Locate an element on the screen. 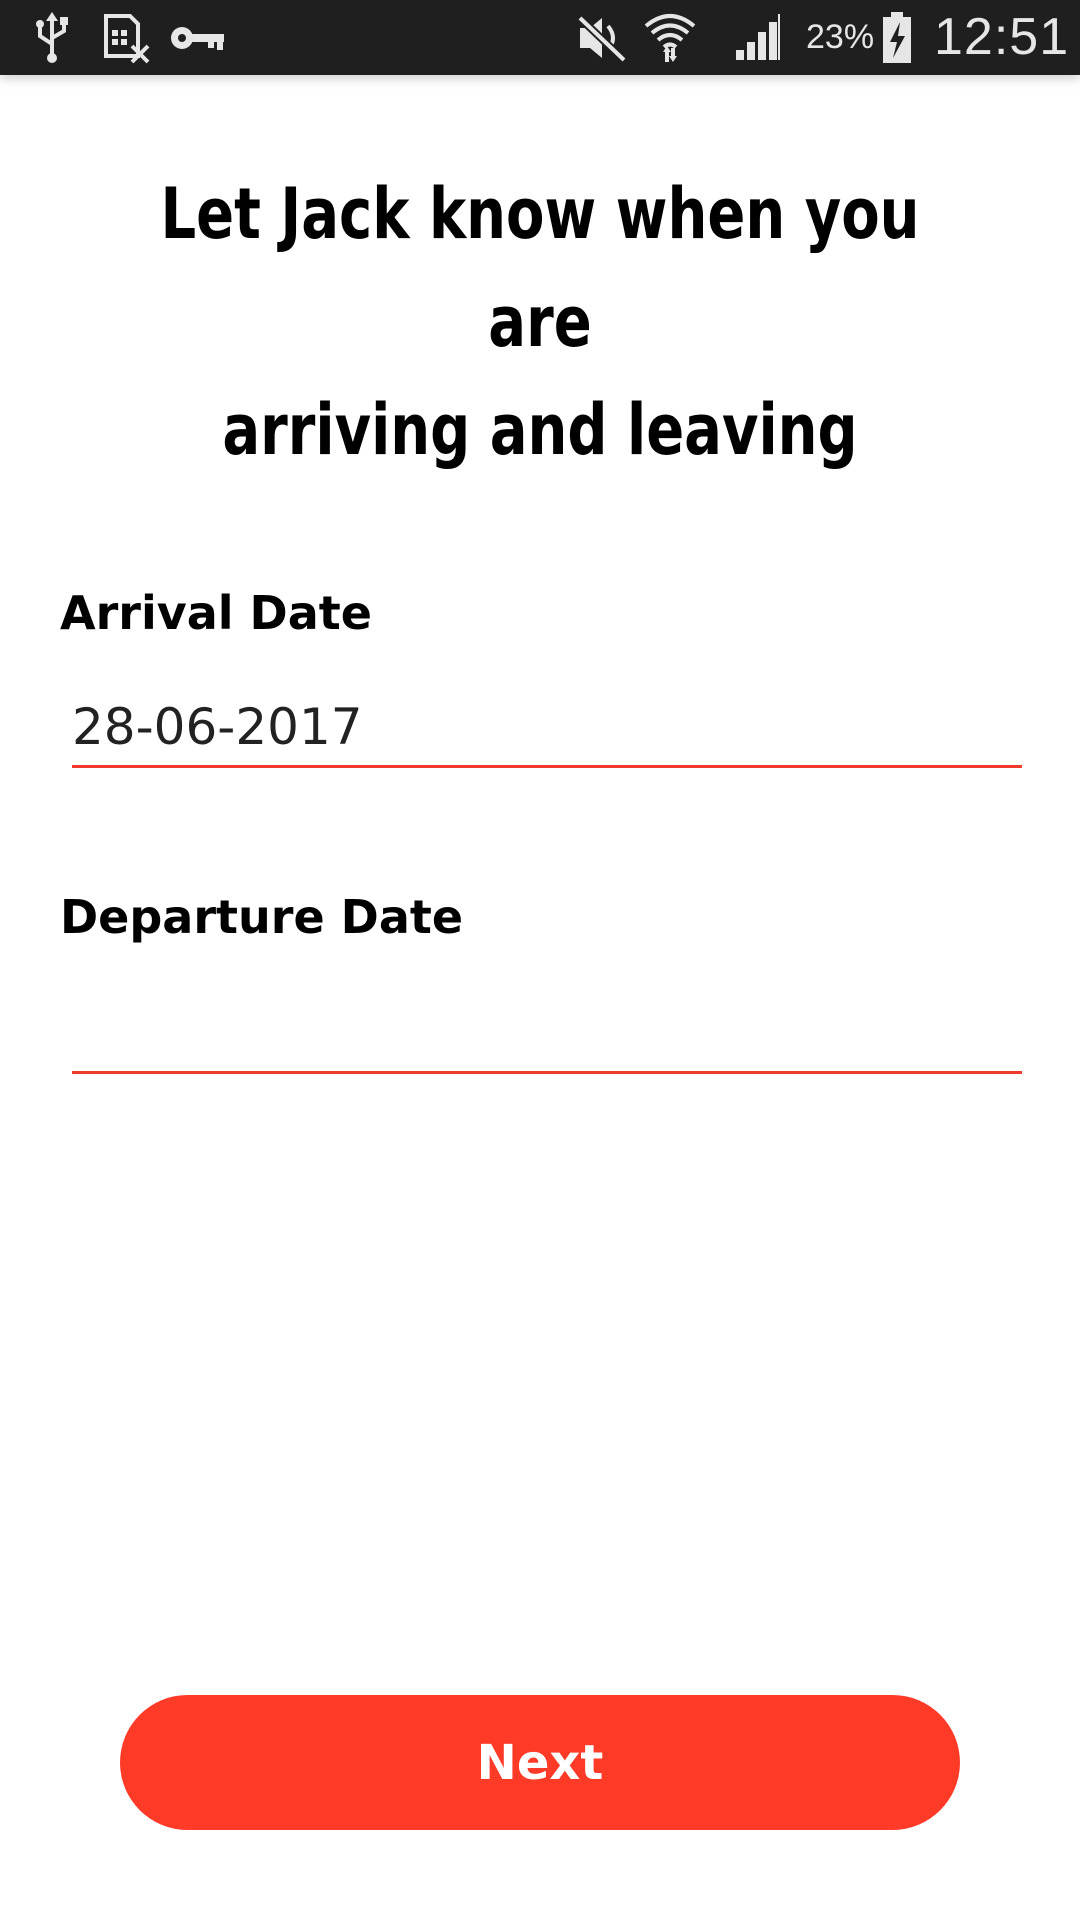 The height and width of the screenshot is (1920, 1080). arrival-date-label: Arrival Date is located at coordinates (216, 613).